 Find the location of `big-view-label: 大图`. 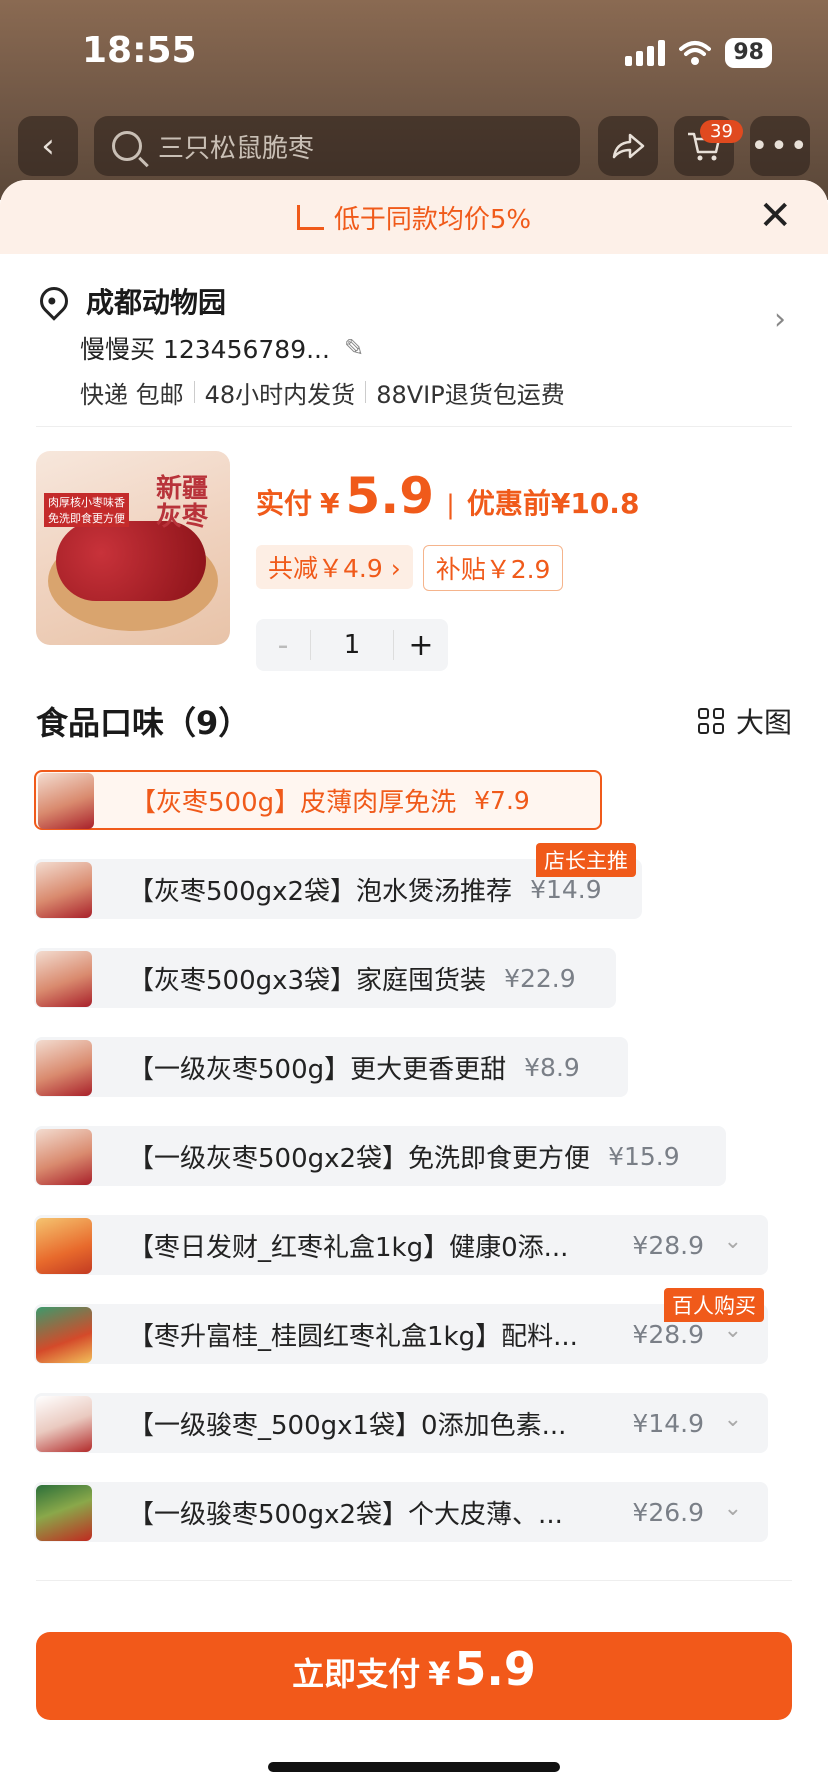

big-view-label: 大图 is located at coordinates (763, 722).